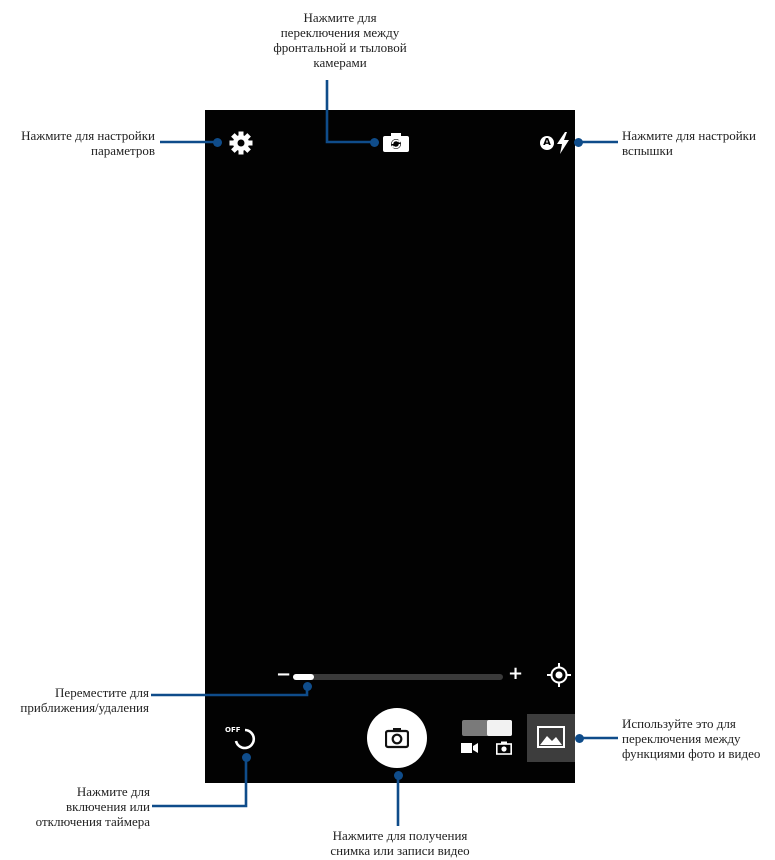 This screenshot has width=775, height=860. What do you see at coordinates (245, 739) in the screenshot?
I see `timer-icon` at bounding box center [245, 739].